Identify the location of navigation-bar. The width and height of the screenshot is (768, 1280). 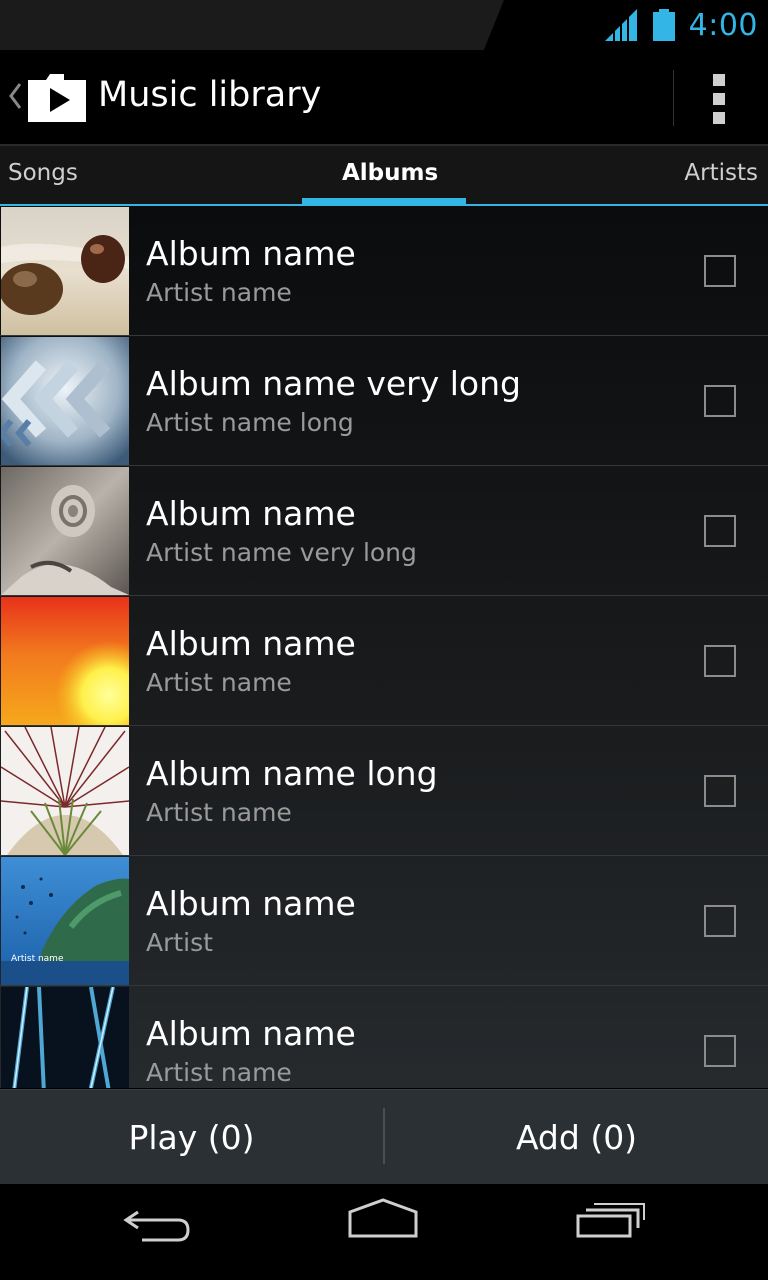
(384, 1232).